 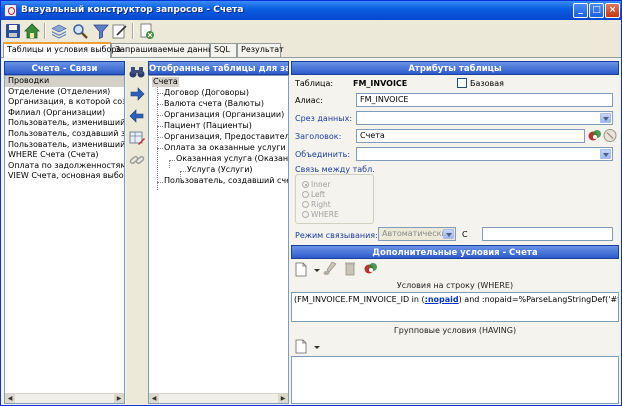 What do you see at coordinates (32, 31) in the screenshot?
I see `home-icon` at bounding box center [32, 31].